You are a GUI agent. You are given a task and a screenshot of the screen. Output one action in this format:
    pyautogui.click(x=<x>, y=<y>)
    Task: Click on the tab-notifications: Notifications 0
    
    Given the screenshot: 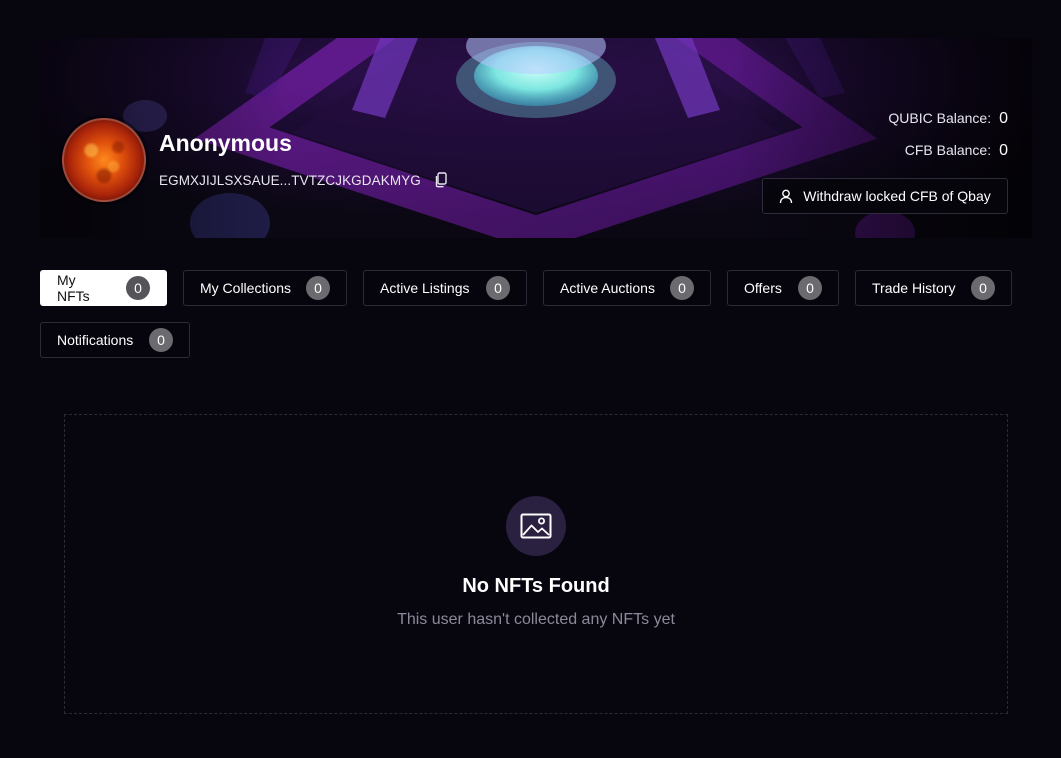 What is the action you would take?
    pyautogui.click(x=115, y=340)
    